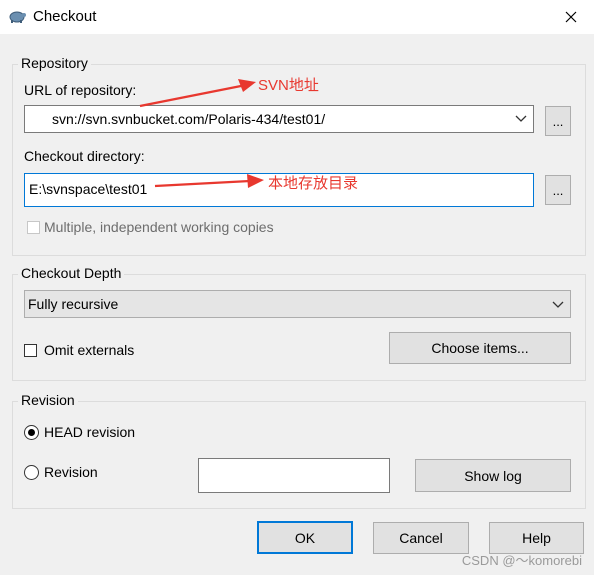 The width and height of the screenshot is (594, 575). What do you see at coordinates (84, 156) in the screenshot?
I see `checkout-dir-label: Checkout directory:` at bounding box center [84, 156].